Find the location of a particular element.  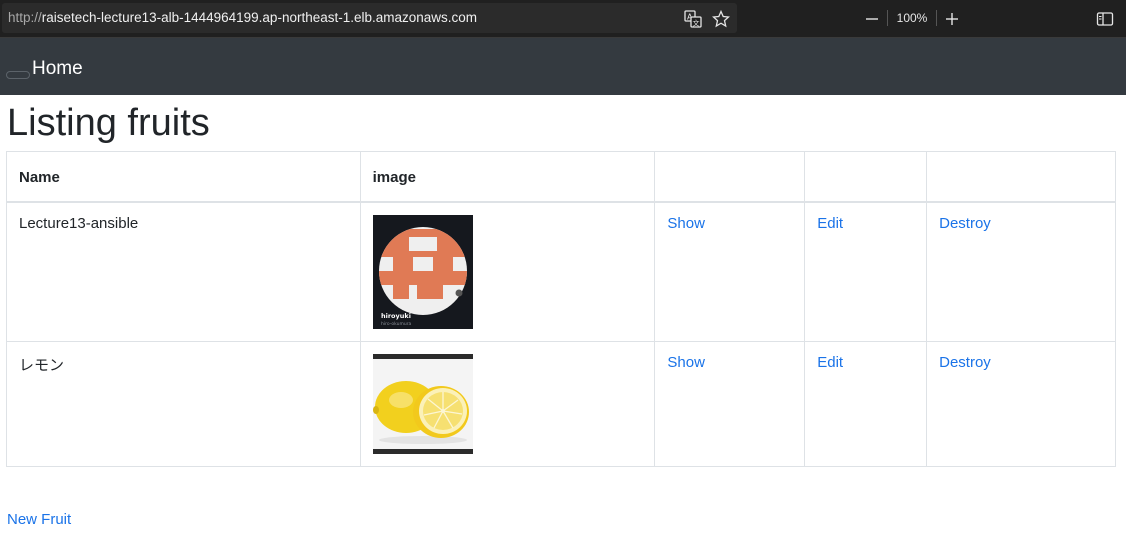

fruit-image-cell: hiroyuki hiro-okumura is located at coordinates (507, 271).